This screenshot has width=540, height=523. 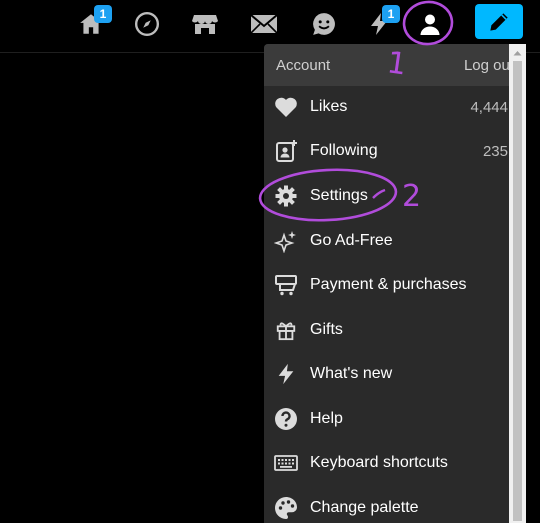 What do you see at coordinates (517, 291) in the screenshot?
I see `scrollbar-thumb` at bounding box center [517, 291].